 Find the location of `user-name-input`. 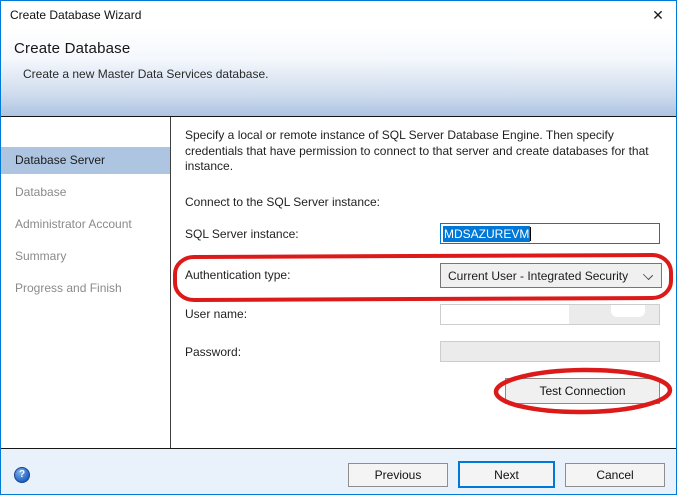

user-name-input is located at coordinates (550, 314).